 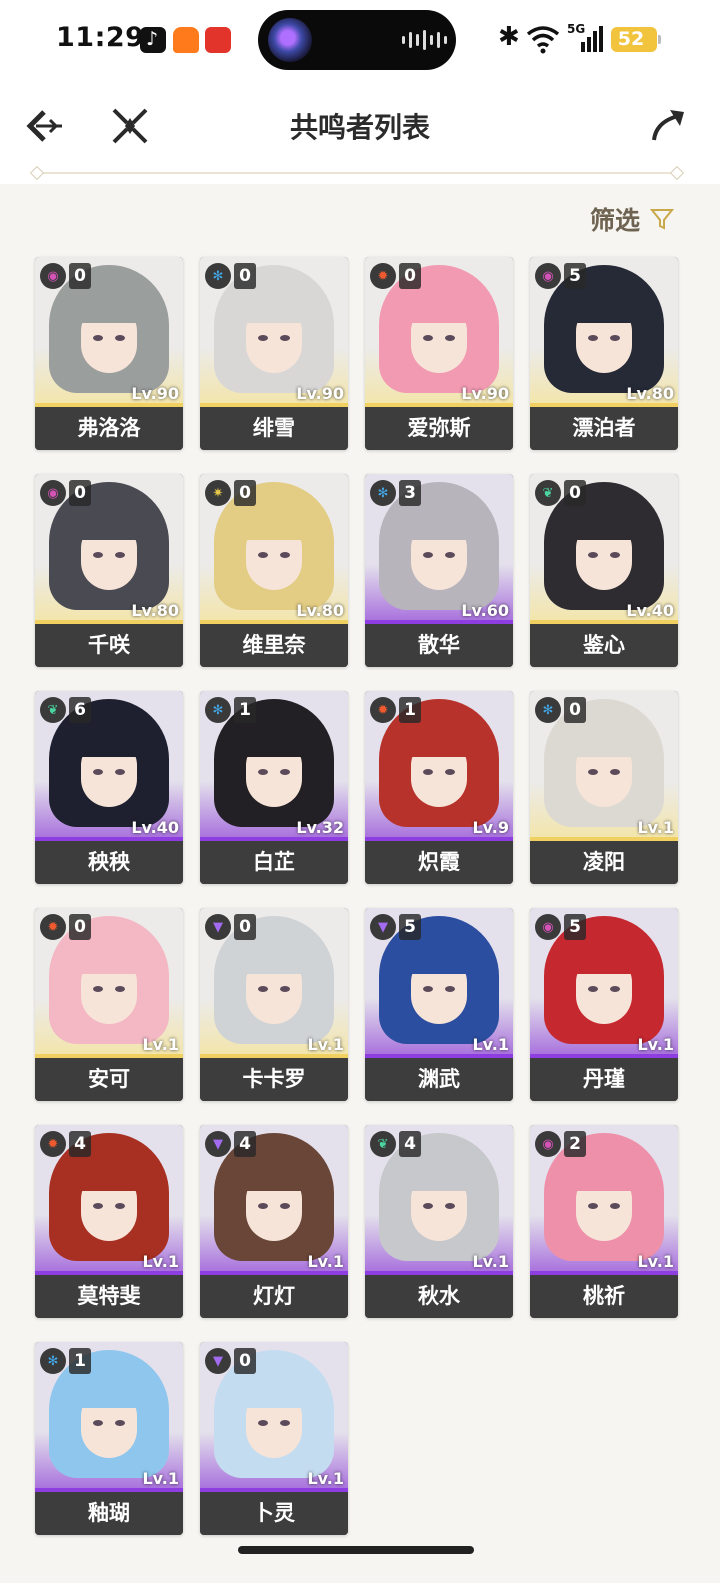 What do you see at coordinates (604, 1296) in the screenshot?
I see `character-name: 桃祈` at bounding box center [604, 1296].